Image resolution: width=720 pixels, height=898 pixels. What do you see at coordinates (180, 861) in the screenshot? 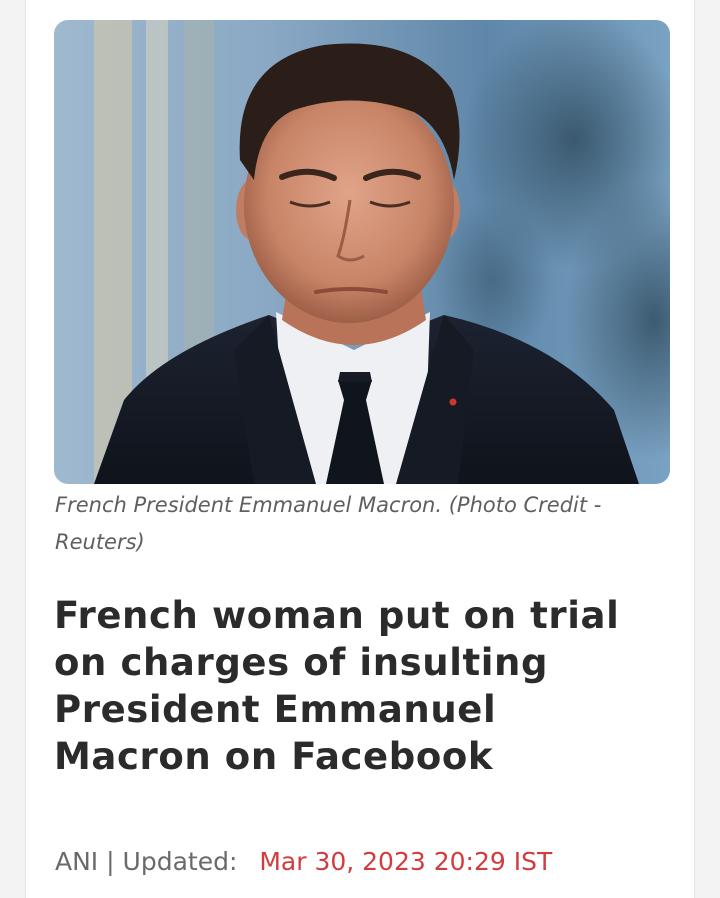
I see `updated-label: Updated:` at bounding box center [180, 861].